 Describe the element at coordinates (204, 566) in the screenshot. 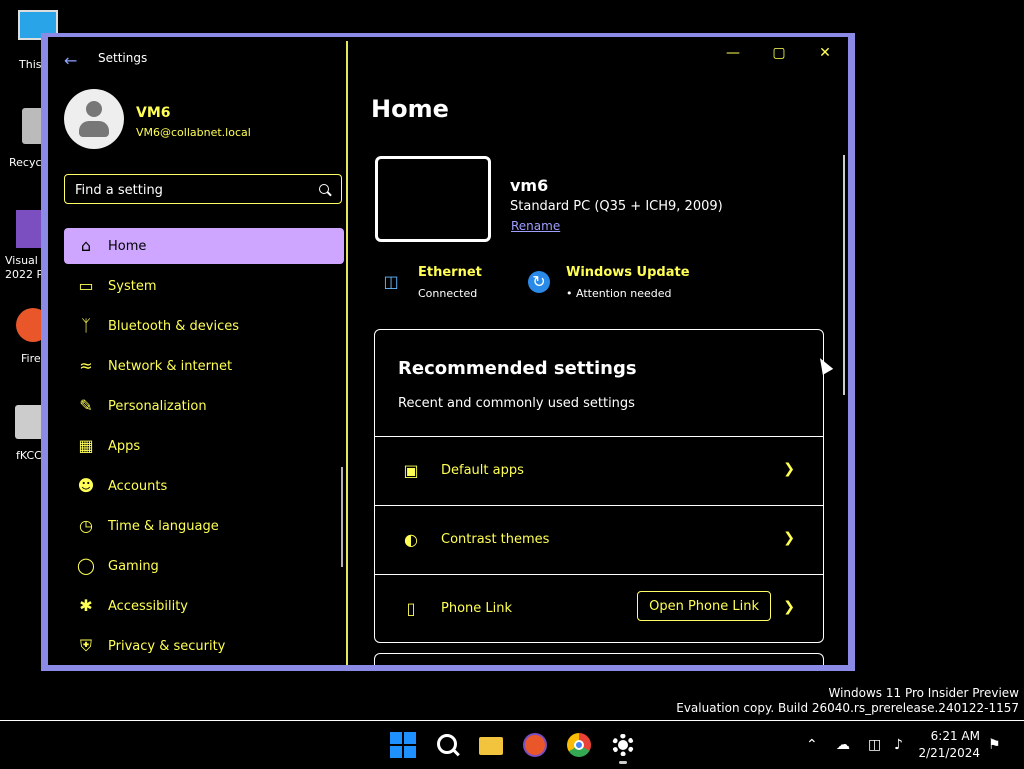

I see `nav-item-gaming: ◯ Gaming` at that location.